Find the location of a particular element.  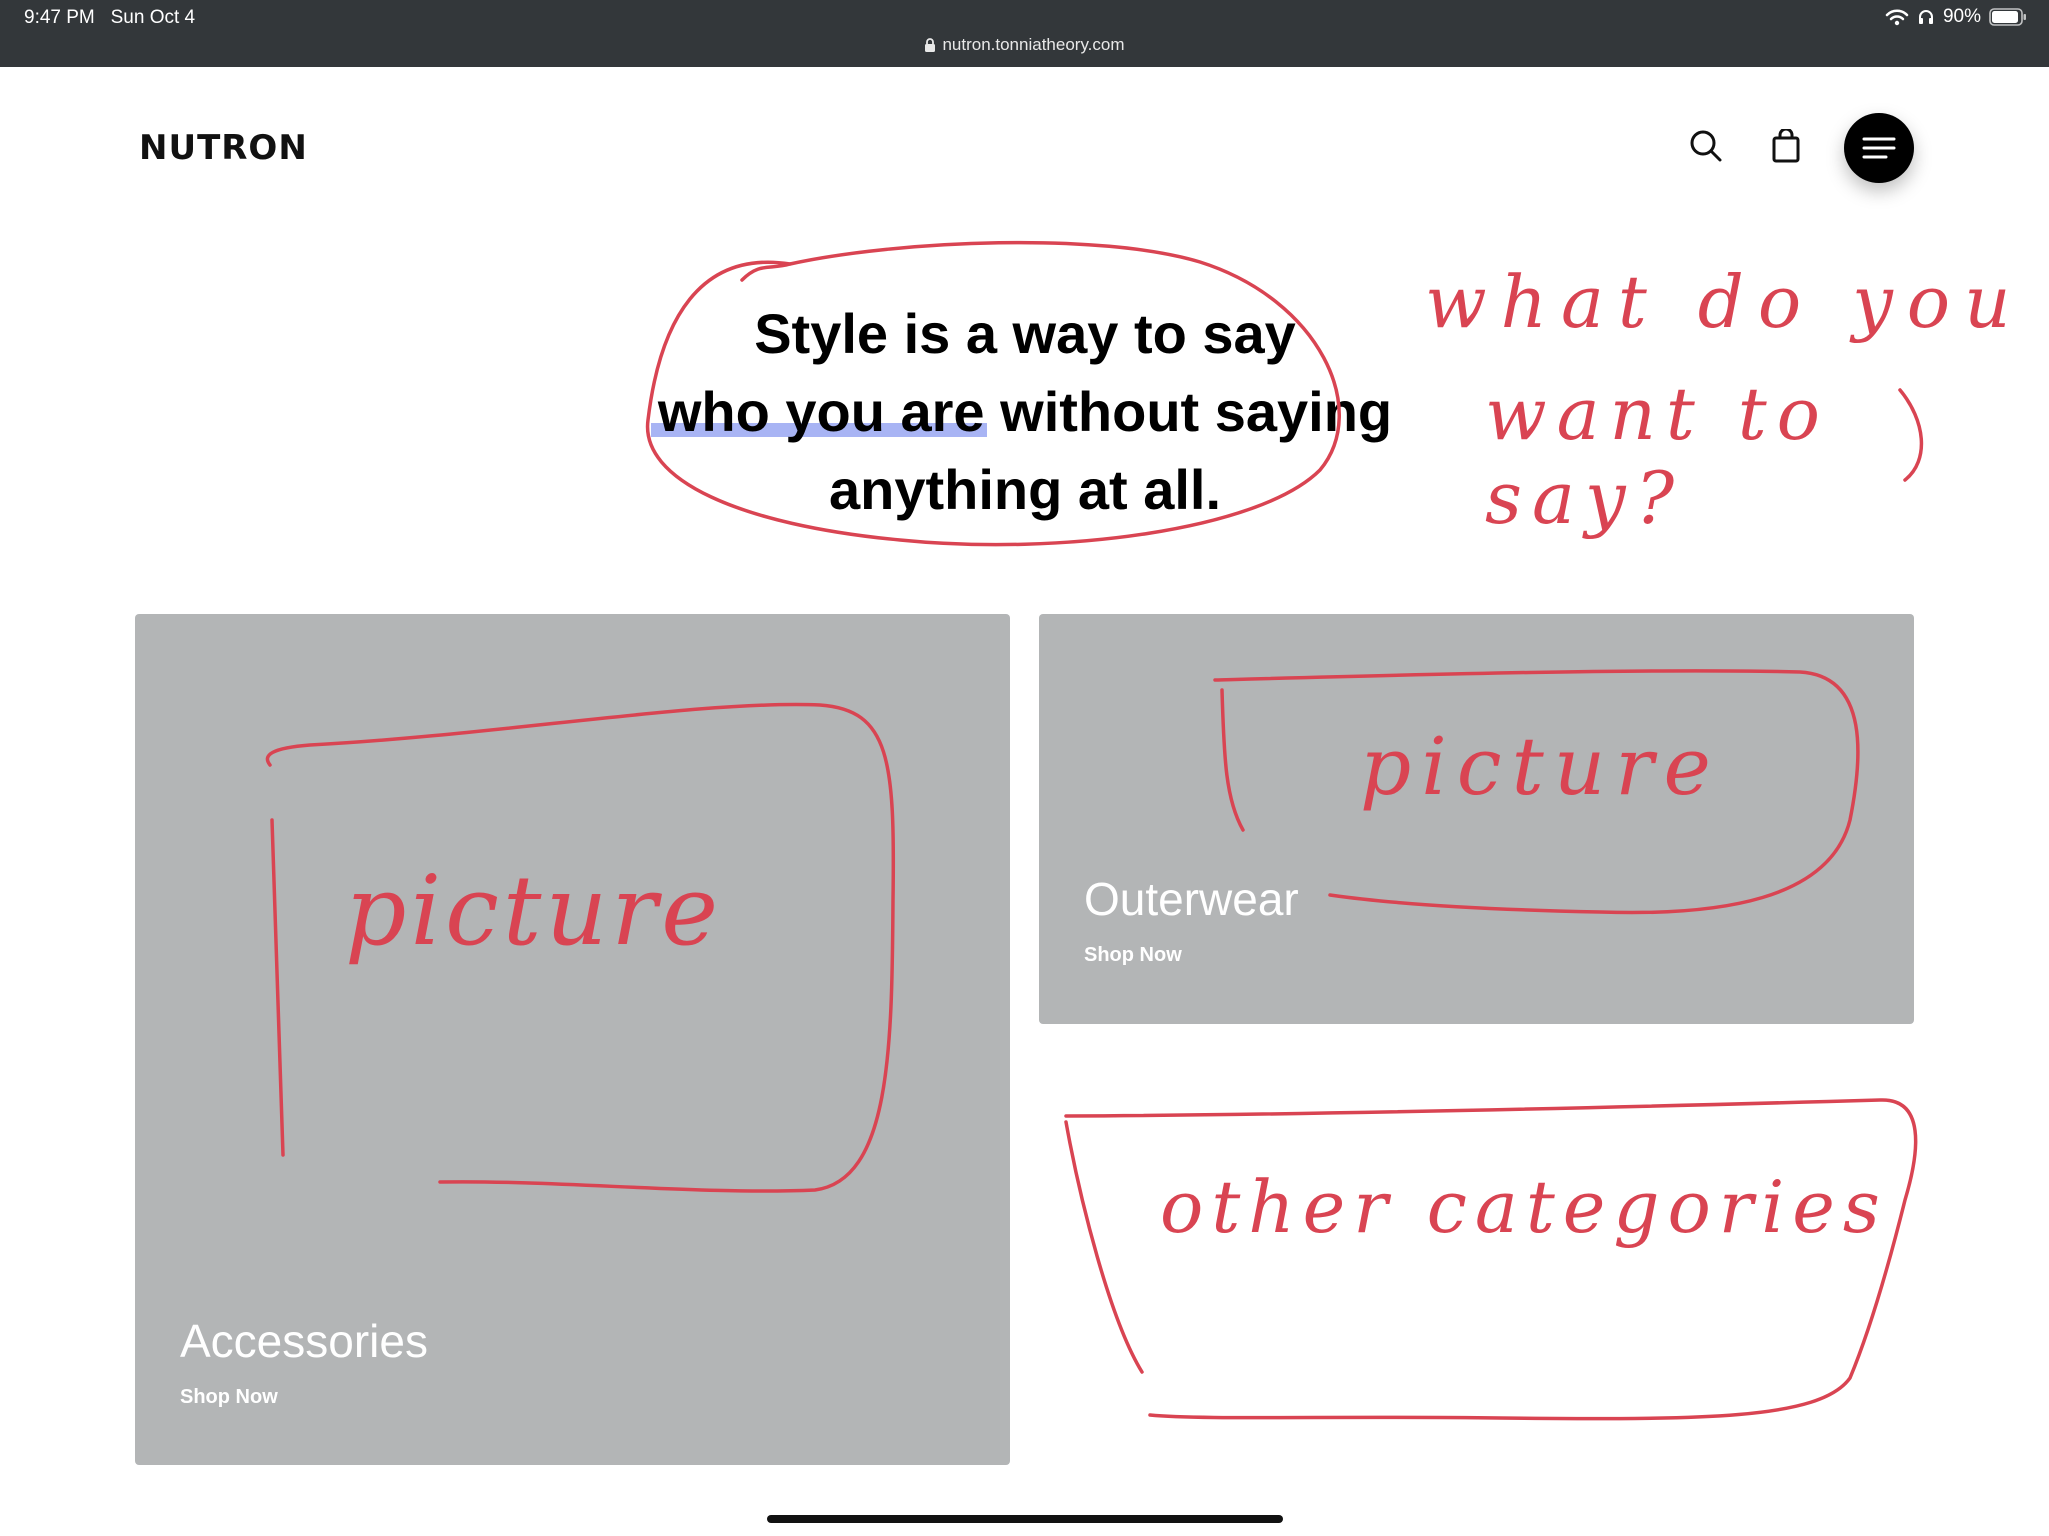

battery-icon is located at coordinates (2007, 17).